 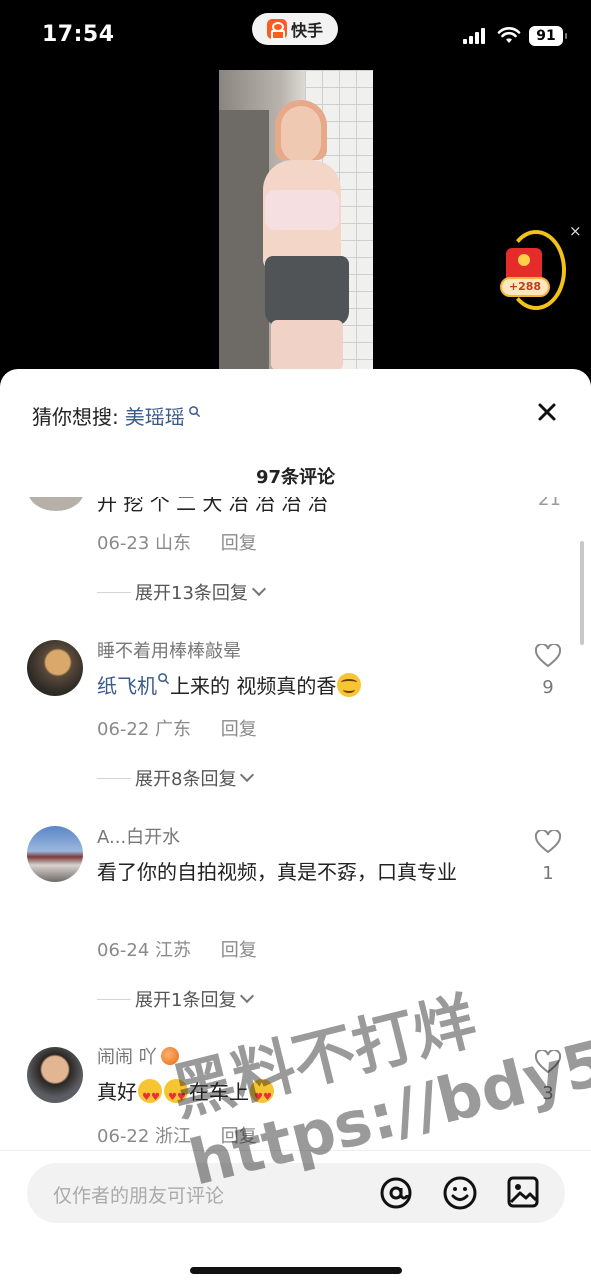 What do you see at coordinates (475, 36) in the screenshot?
I see `signal-icon` at bounding box center [475, 36].